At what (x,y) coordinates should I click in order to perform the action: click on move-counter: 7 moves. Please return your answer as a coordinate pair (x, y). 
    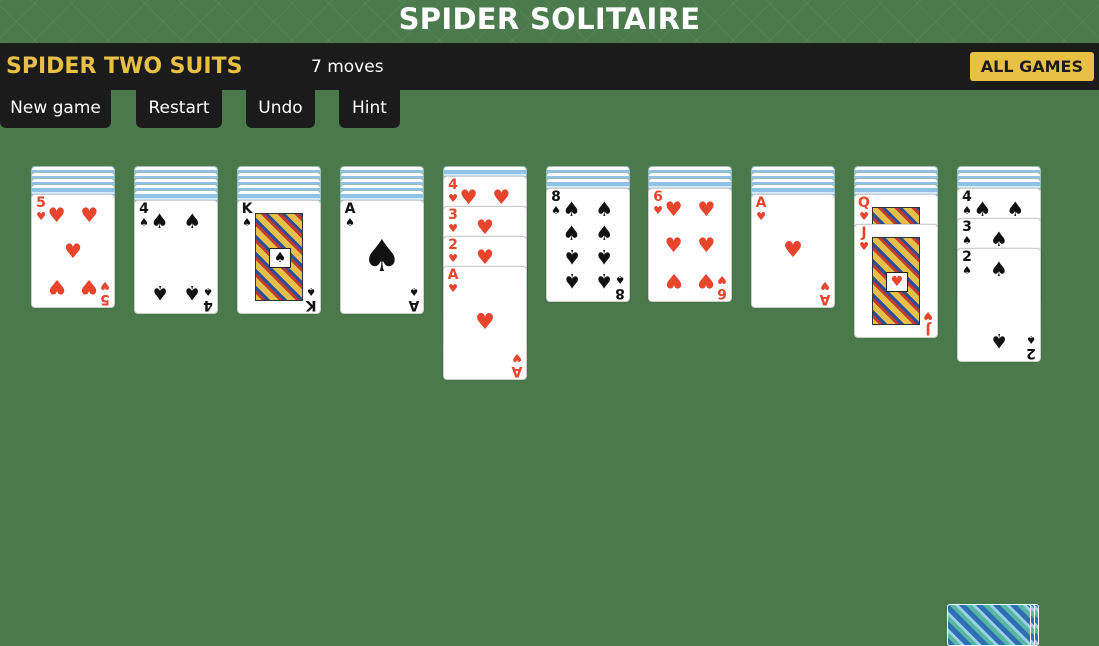
    Looking at the image, I should click on (347, 67).